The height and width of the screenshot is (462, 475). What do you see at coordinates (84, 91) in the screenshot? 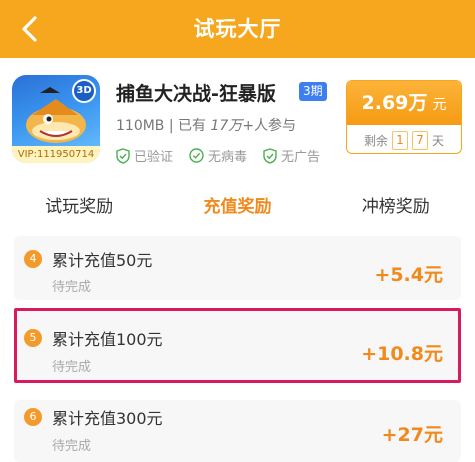
I see `3d-badge: 3D` at bounding box center [84, 91].